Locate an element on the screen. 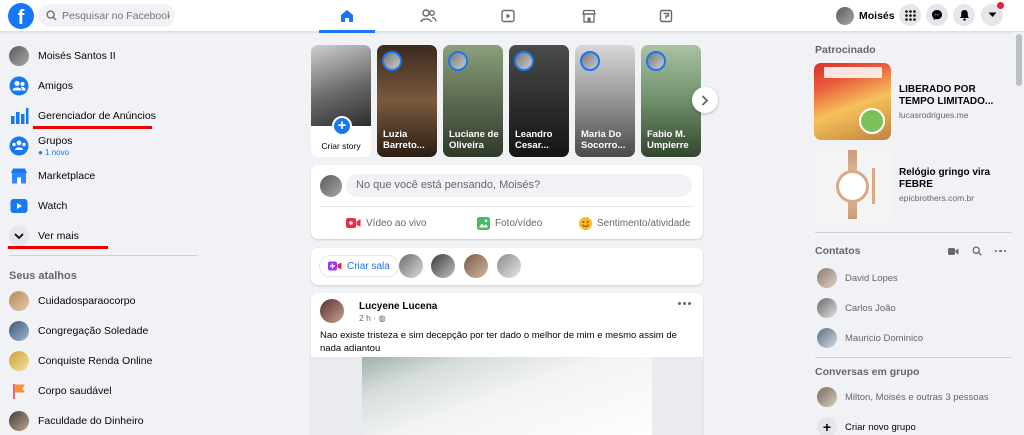 This screenshot has width=1024, height=435. tab-home is located at coordinates (347, 16).